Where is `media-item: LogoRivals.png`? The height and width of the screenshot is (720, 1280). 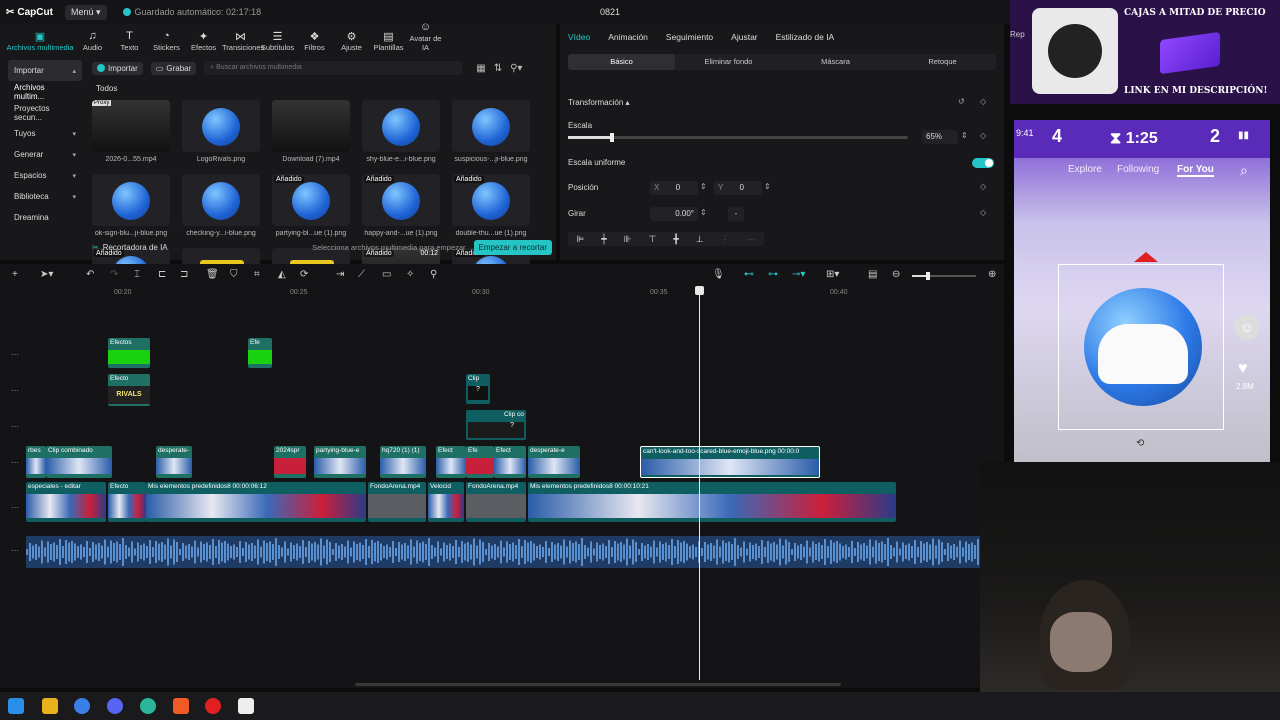
media-item: LogoRivals.png is located at coordinates (227, 131).